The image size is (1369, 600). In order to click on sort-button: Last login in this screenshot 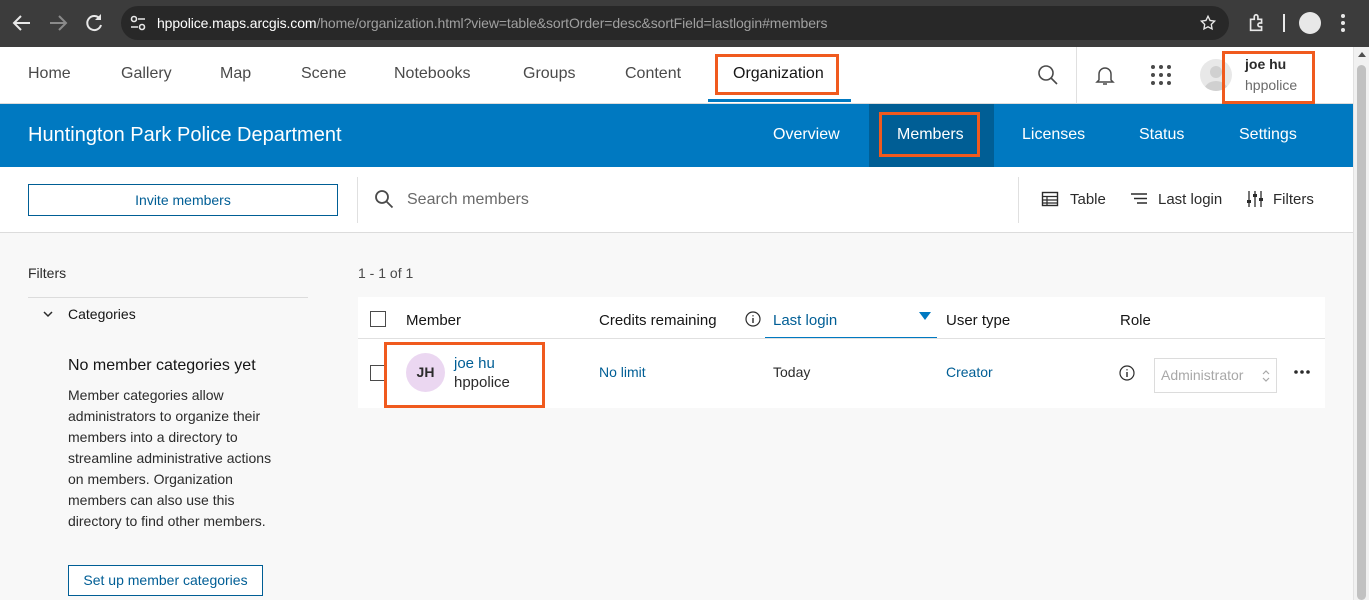, I will do `click(1177, 200)`.